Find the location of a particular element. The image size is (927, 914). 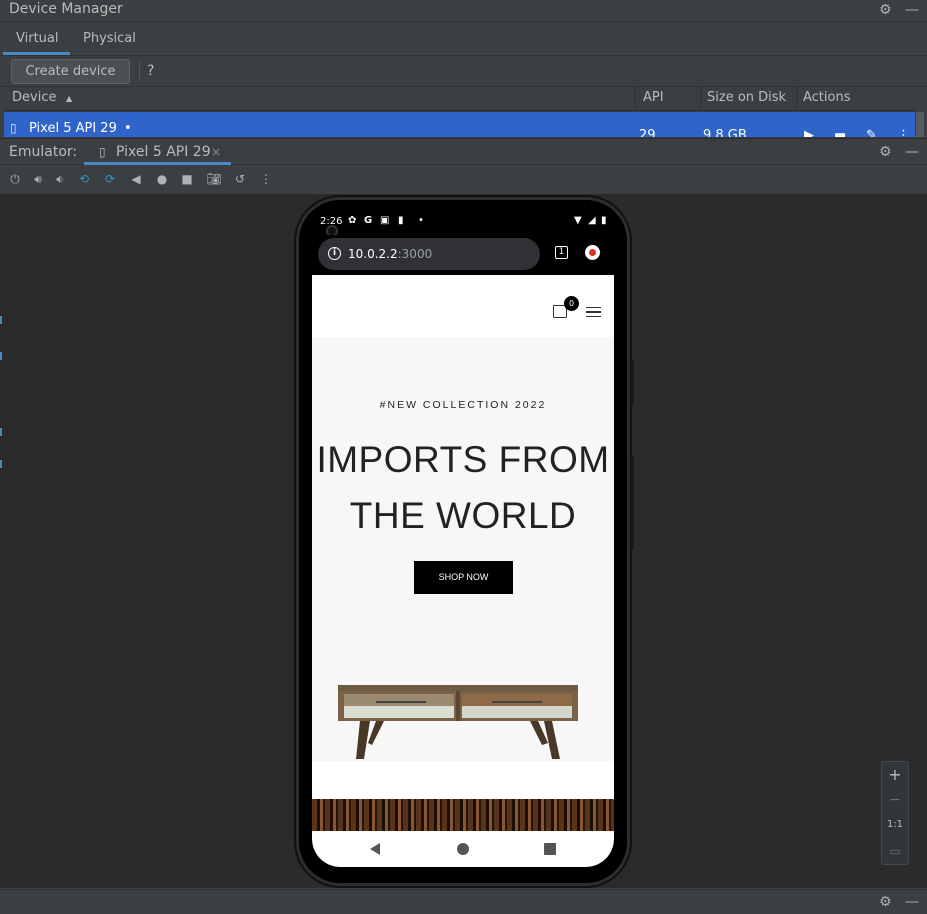

cart-count-badge: 0 is located at coordinates (571, 303).